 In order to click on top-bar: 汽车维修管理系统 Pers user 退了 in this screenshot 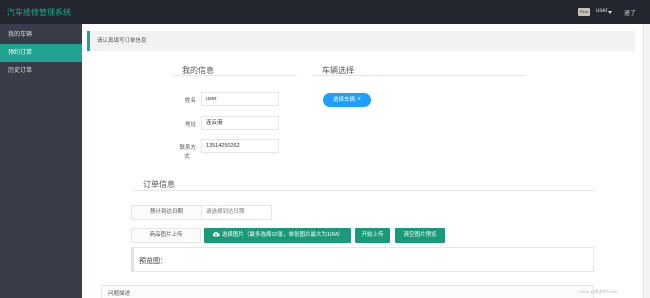, I will do `click(325, 12)`.